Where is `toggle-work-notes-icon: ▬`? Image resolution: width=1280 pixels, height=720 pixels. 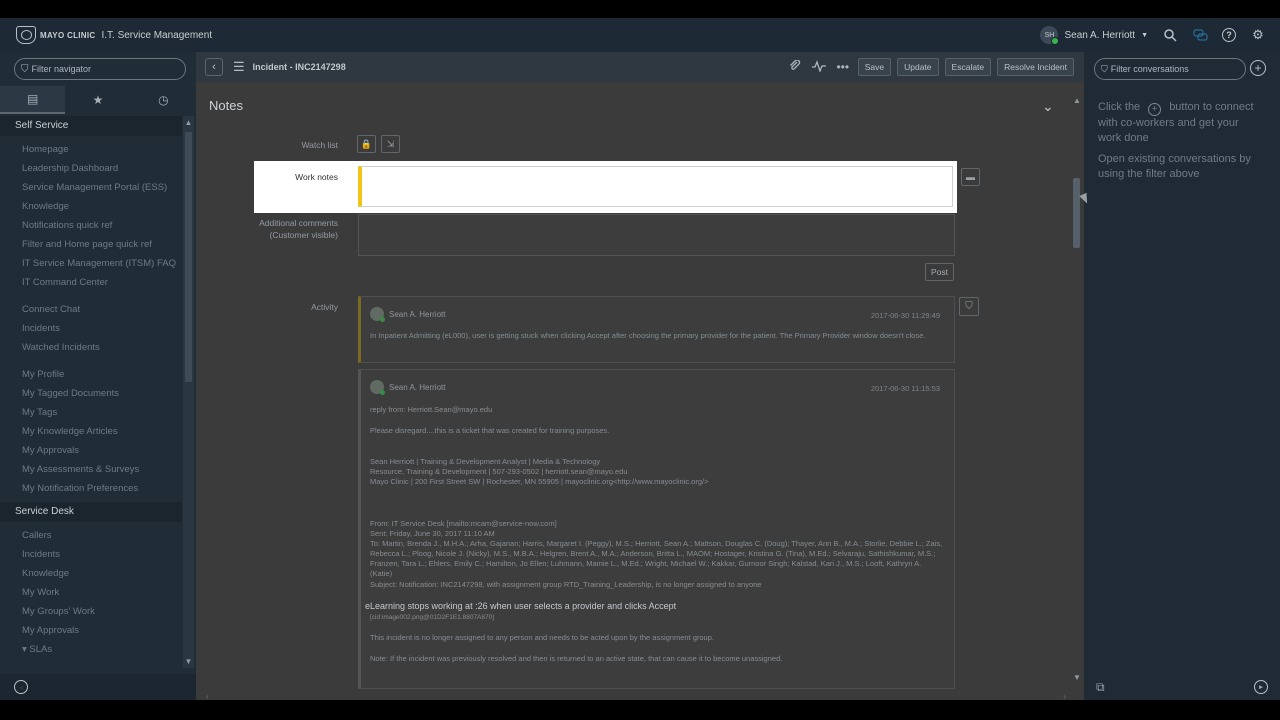
toggle-work-notes-icon: ▬ is located at coordinates (970, 177).